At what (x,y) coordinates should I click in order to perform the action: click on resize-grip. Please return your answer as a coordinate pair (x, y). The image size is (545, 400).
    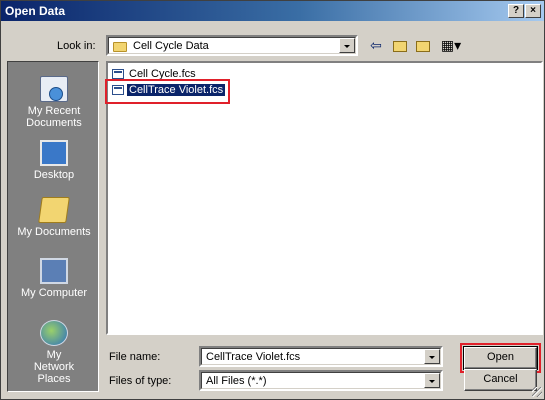
    Looking at the image, I should click on (537, 392).